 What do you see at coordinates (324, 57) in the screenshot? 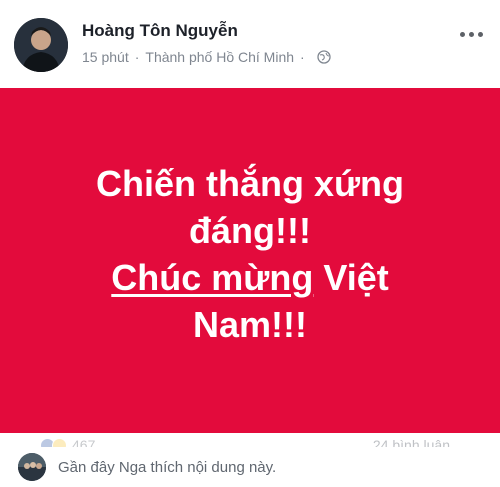
I see `globe-icon` at bounding box center [324, 57].